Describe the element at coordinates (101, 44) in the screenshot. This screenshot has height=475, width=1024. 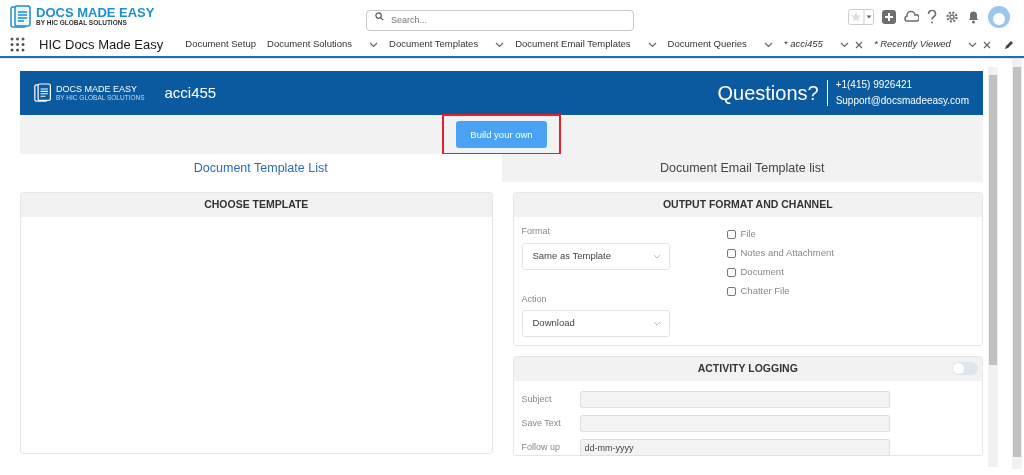
I see `app-name: HIC Docs Made Easy` at that location.